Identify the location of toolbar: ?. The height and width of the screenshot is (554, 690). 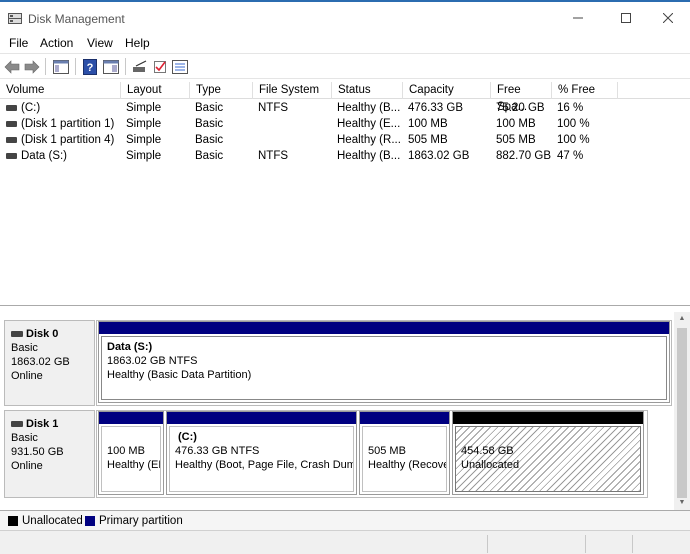
(345, 66).